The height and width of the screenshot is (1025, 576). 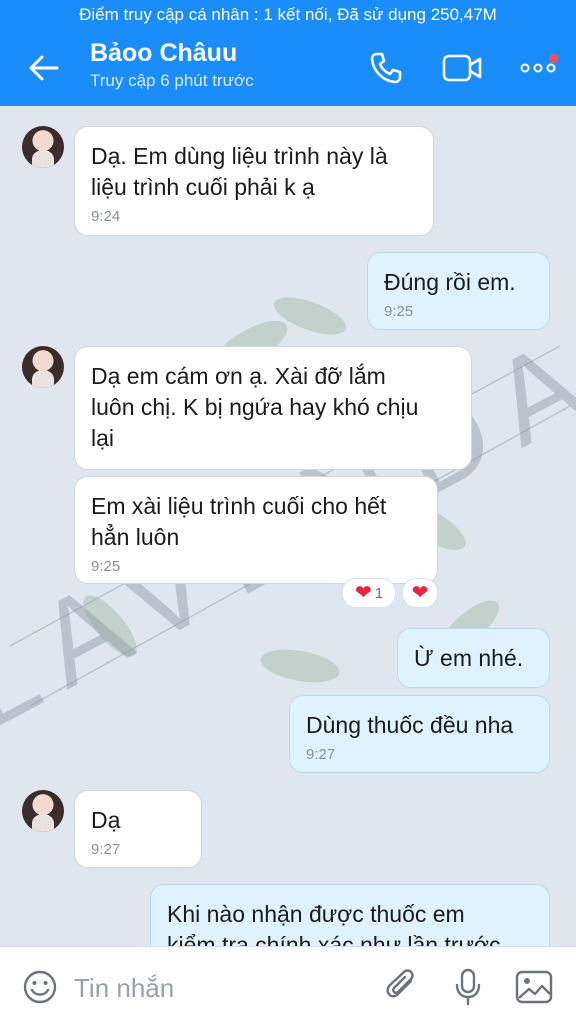 I want to click on voice-call-button, so click(x=386, y=68).